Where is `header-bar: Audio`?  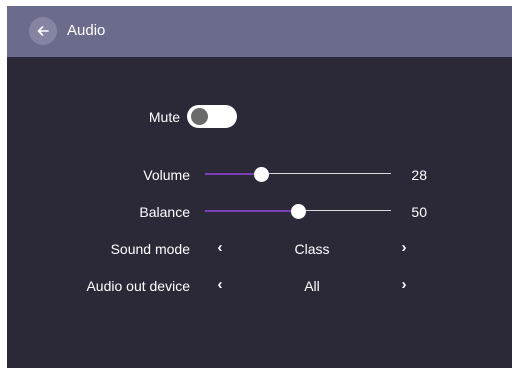
header-bar: Audio is located at coordinates (259, 31).